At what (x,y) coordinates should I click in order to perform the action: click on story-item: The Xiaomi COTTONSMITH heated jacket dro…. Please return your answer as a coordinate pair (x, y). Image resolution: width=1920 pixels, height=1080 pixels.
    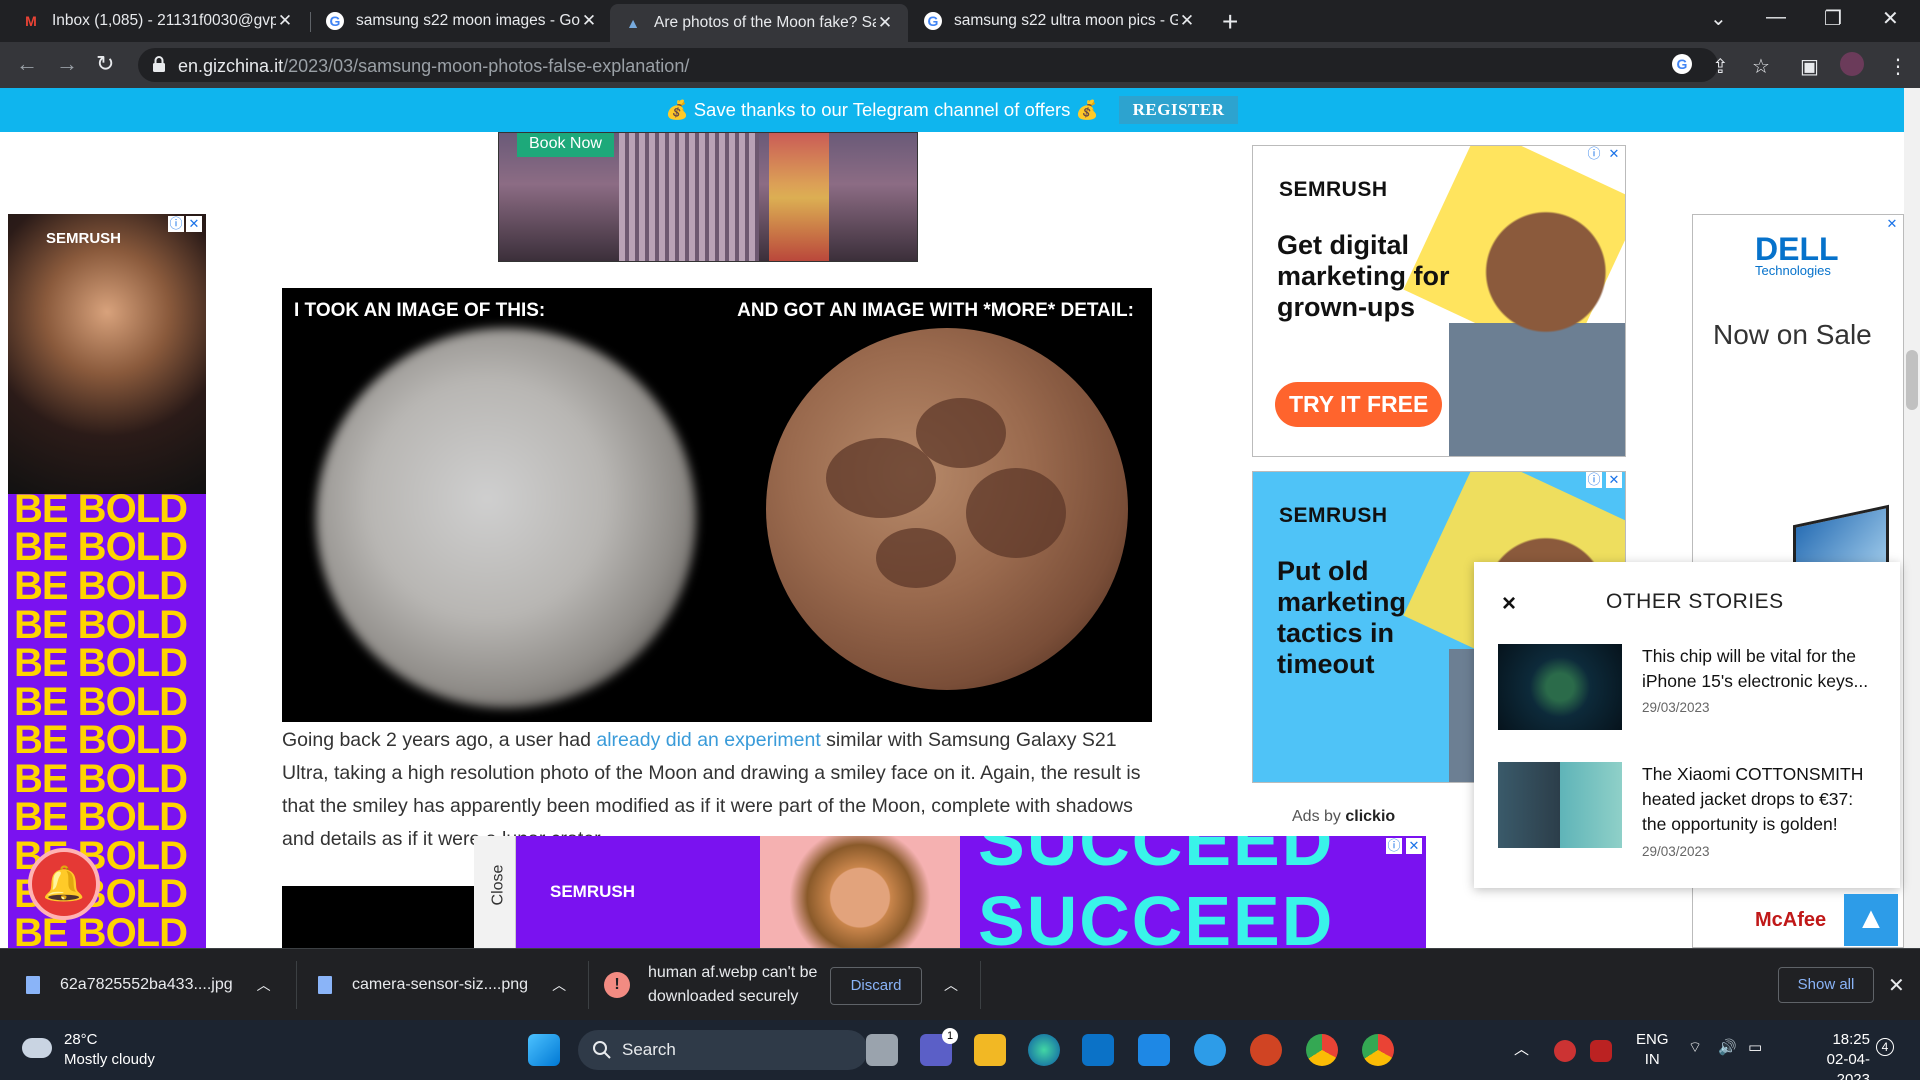
    Looking at the image, I should click on (1688, 817).